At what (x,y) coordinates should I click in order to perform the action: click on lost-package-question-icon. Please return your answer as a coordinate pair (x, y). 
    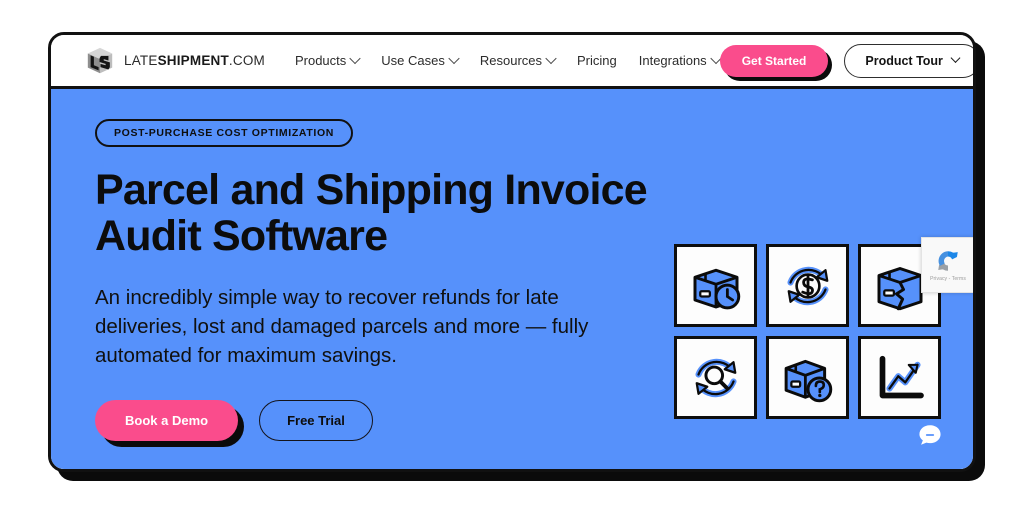
    Looking at the image, I should click on (808, 378).